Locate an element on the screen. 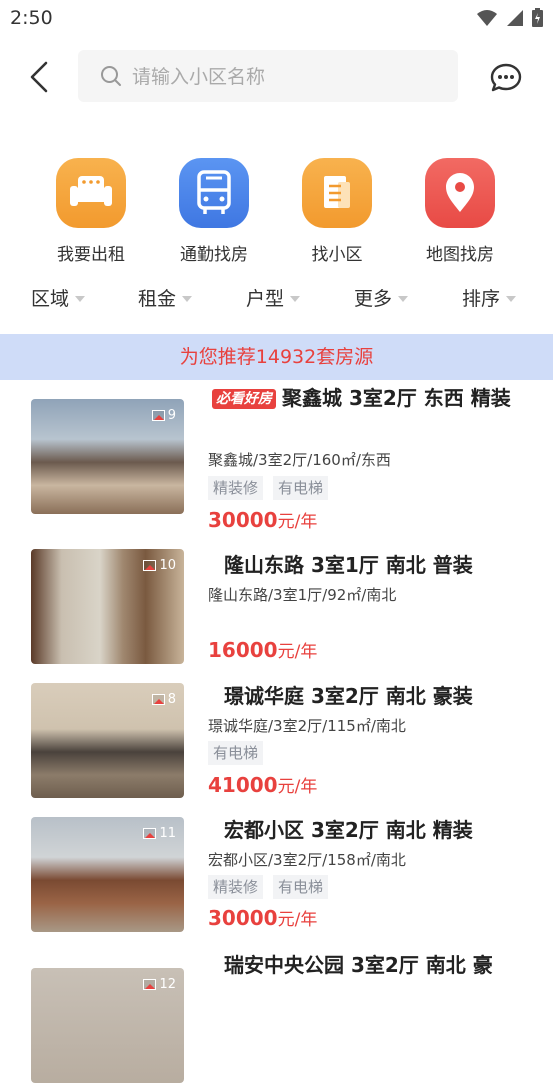 The height and width of the screenshot is (1083, 553). filter-more: 更多 is located at coordinates (381, 297).